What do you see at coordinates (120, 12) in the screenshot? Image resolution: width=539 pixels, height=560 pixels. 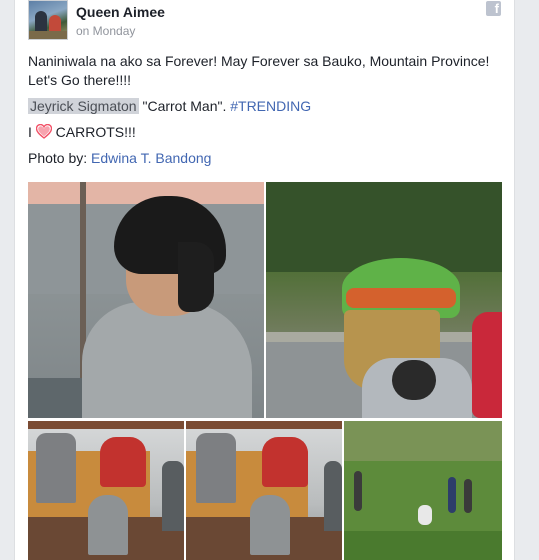 I see `author-name: Queen Aimee` at bounding box center [120, 12].